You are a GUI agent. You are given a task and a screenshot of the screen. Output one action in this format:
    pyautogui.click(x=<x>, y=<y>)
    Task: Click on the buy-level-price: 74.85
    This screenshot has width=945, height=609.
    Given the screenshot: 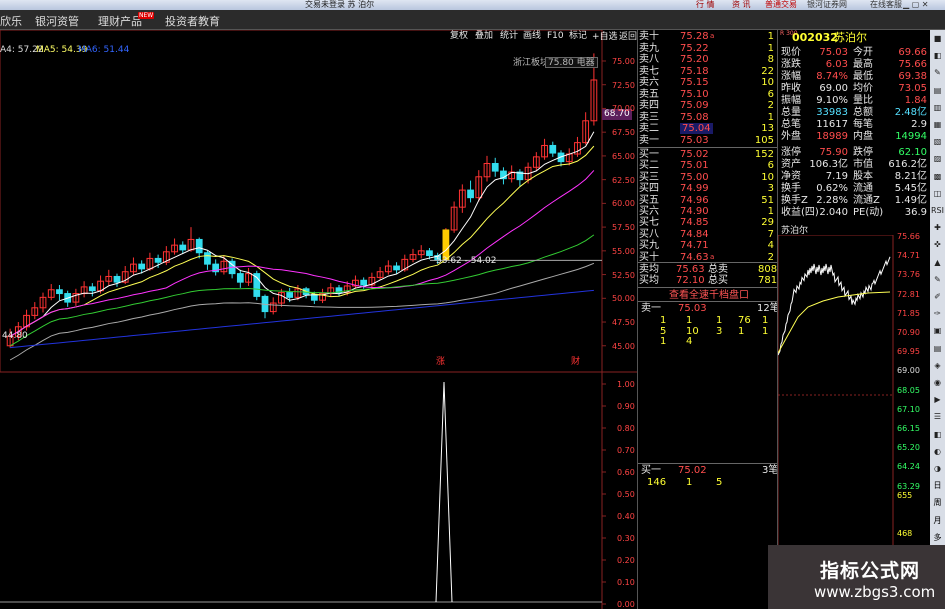 What is the action you would take?
    pyautogui.click(x=694, y=222)
    